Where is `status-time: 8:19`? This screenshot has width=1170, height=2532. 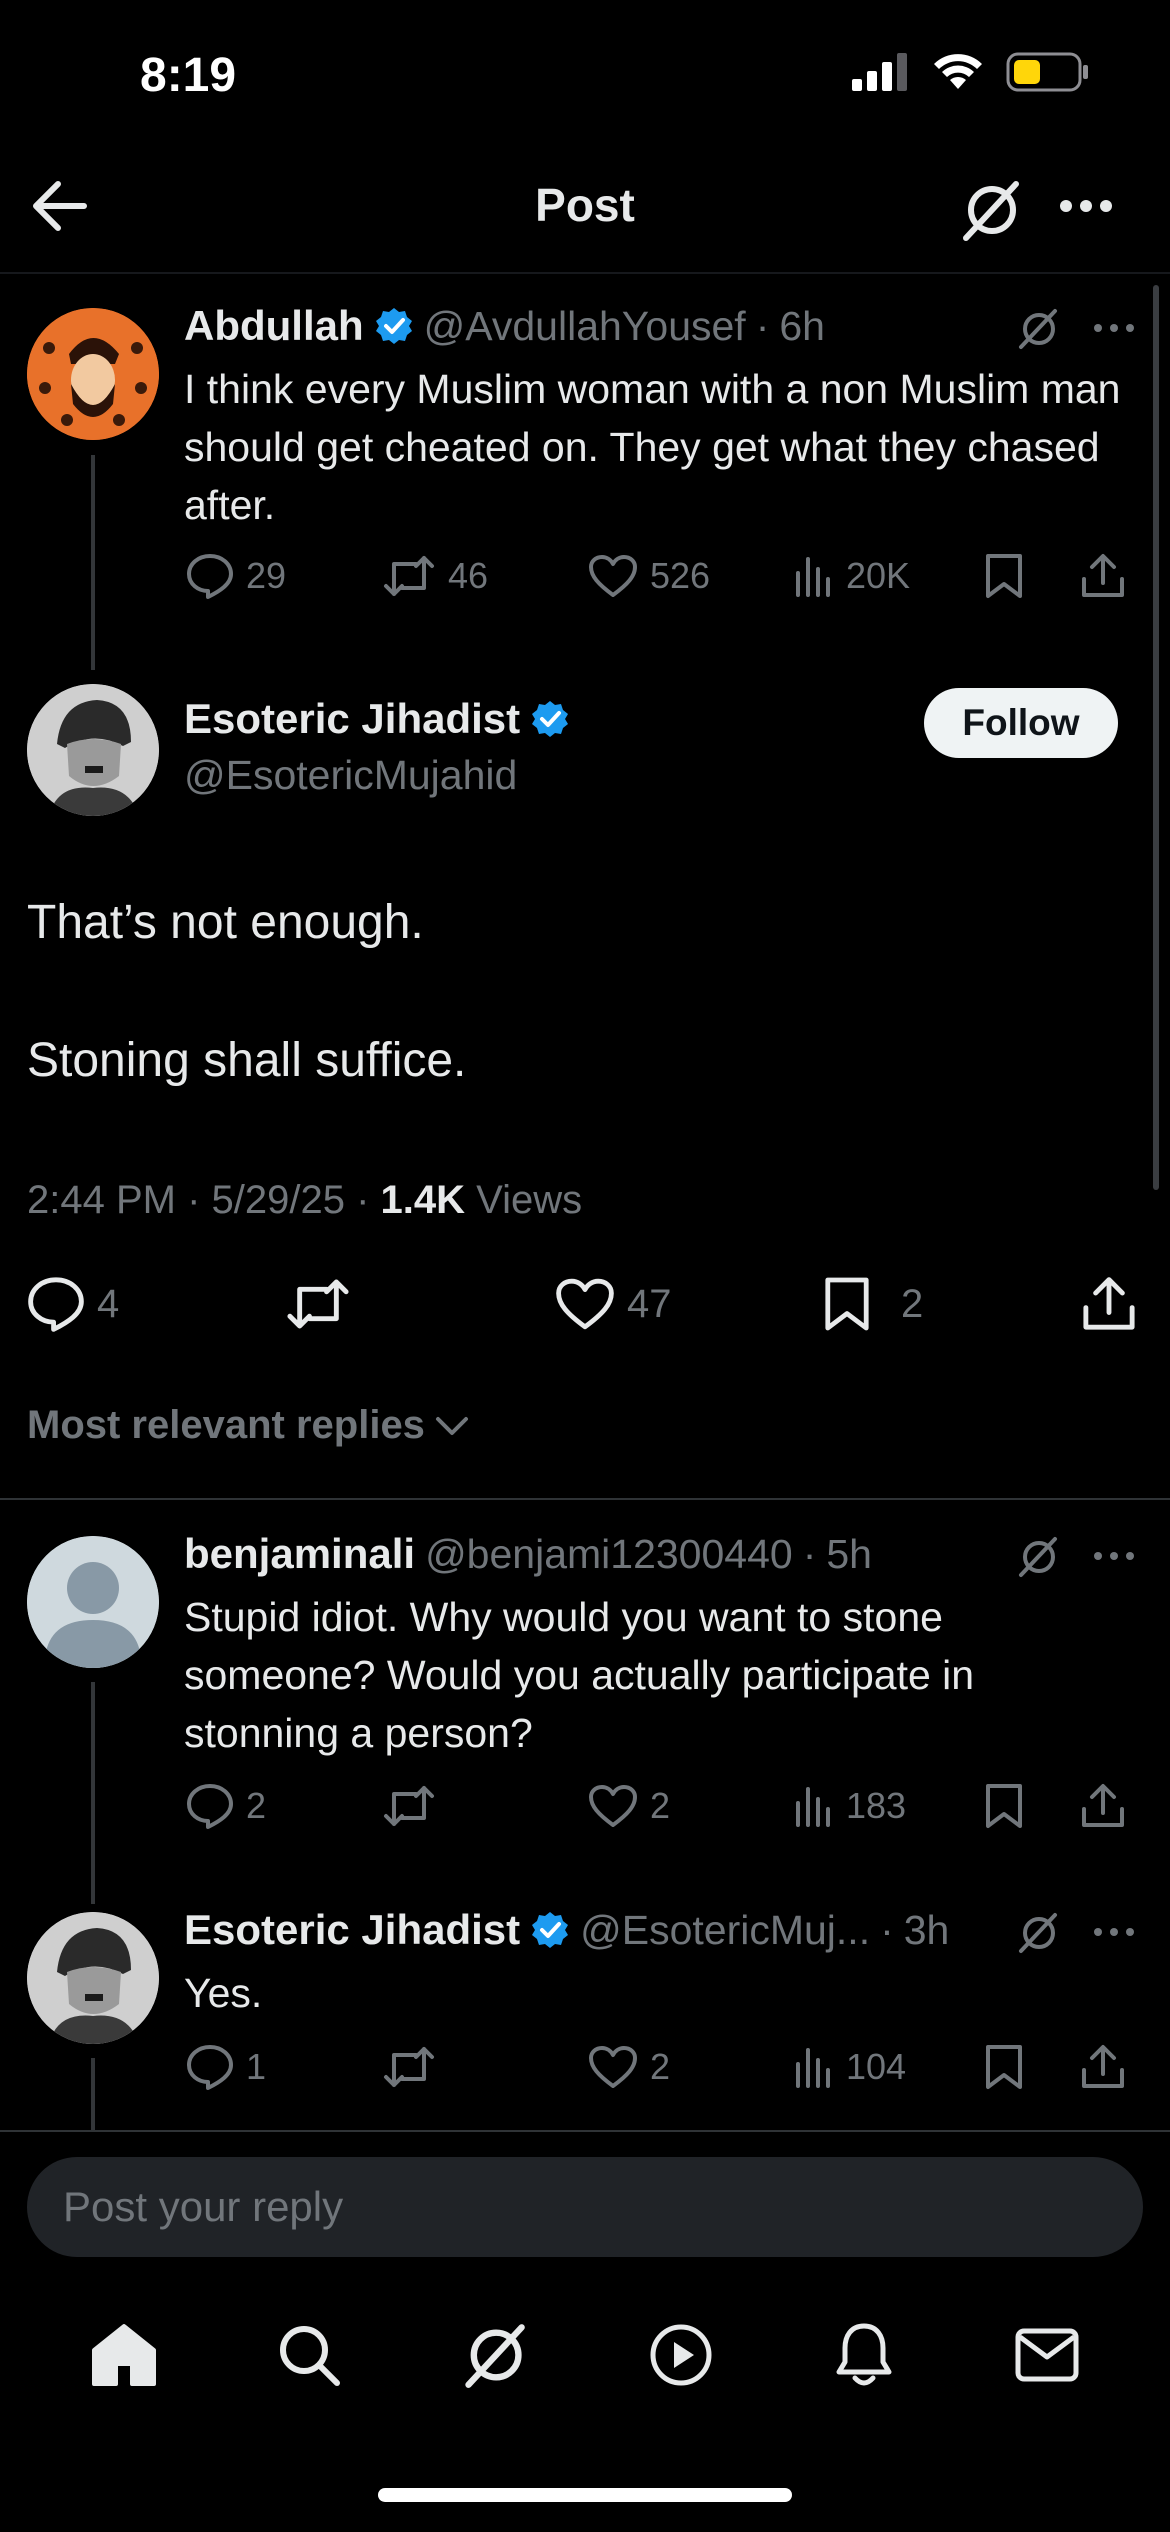
status-time: 8:19 is located at coordinates (188, 75).